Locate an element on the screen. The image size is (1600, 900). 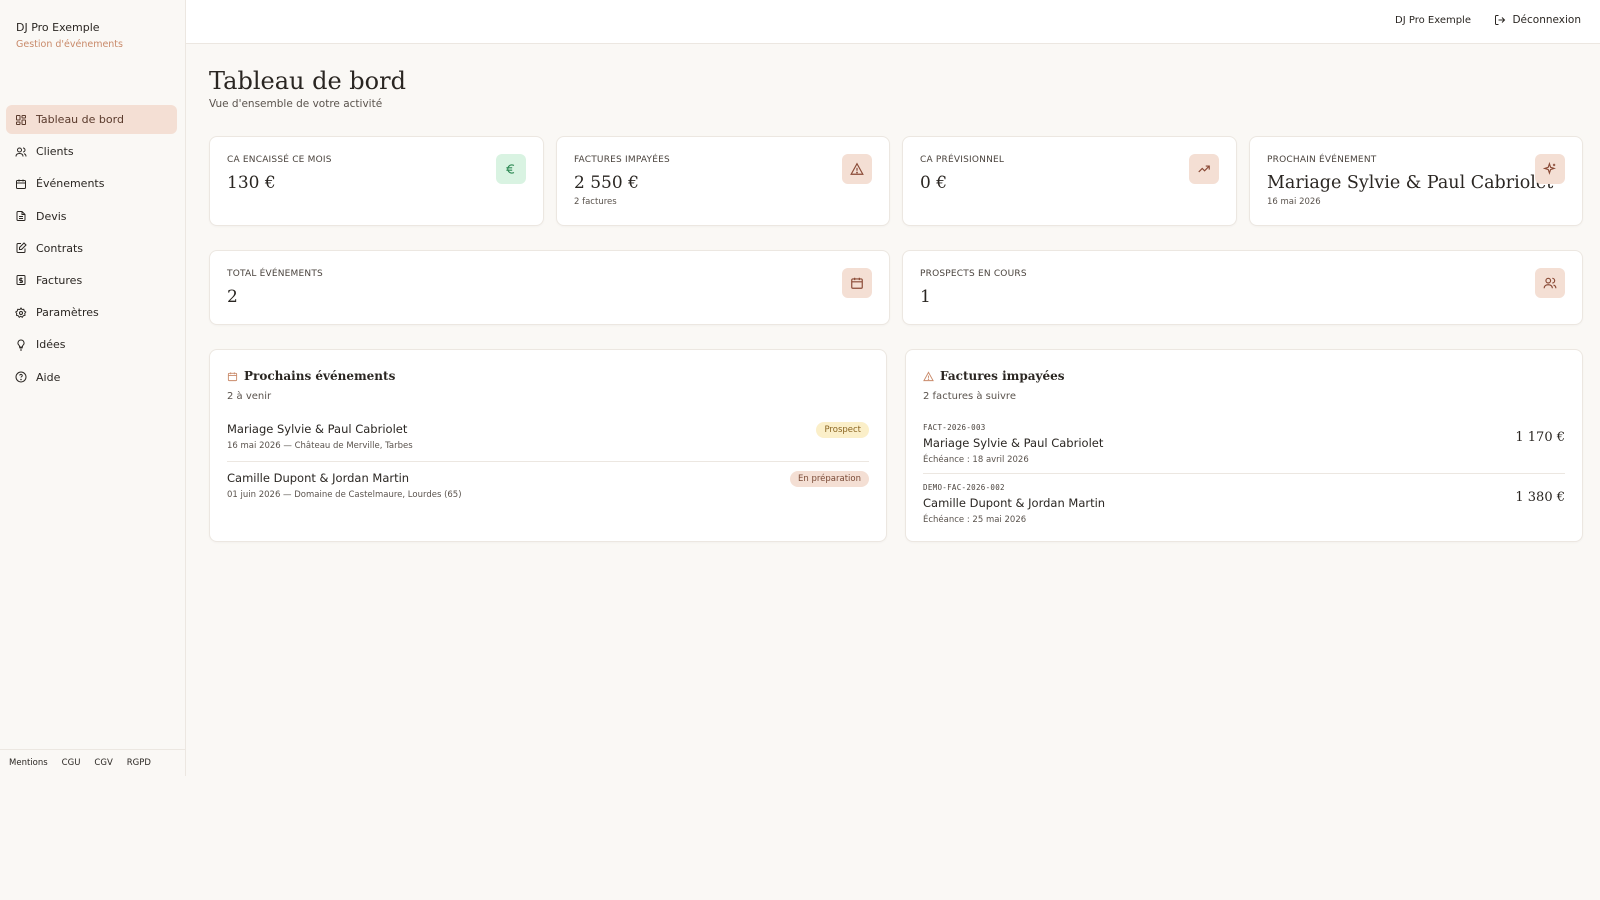
sidebar-item-clients: Clients is located at coordinates (91, 151).